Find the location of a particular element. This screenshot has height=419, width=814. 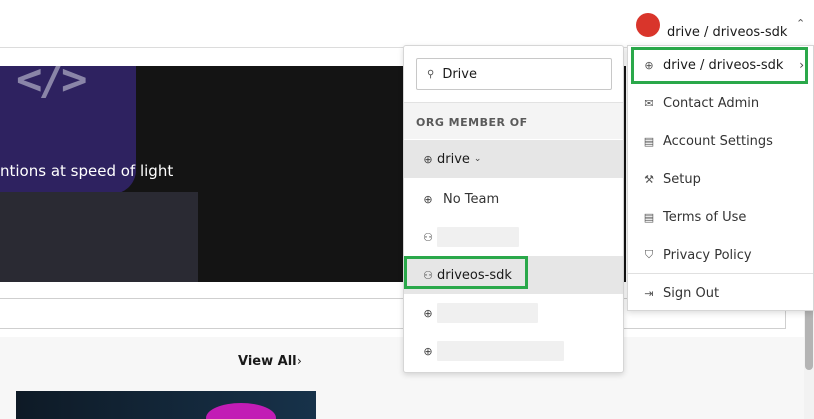

card-thumbnail is located at coordinates (166, 405).